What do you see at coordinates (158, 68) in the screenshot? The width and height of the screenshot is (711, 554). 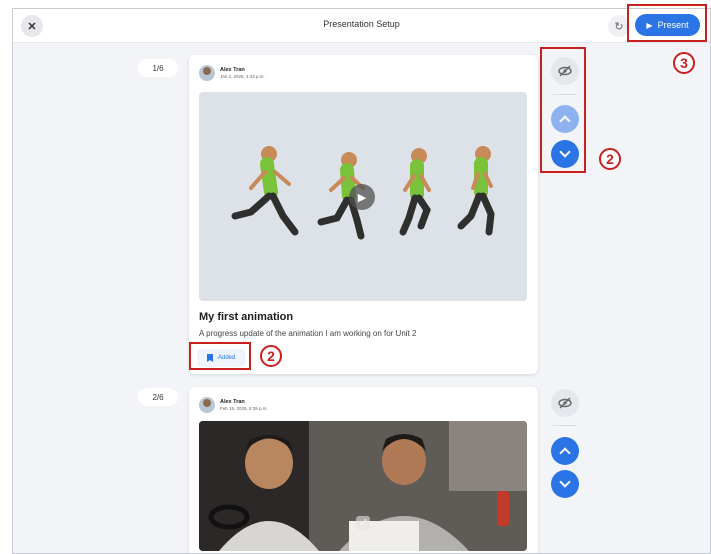 I see `slide-counter: 1/6` at bounding box center [158, 68].